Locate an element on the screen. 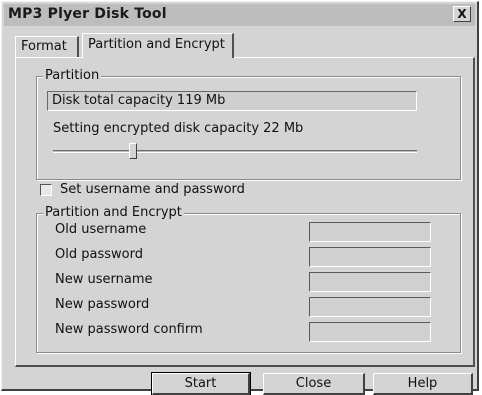 This screenshot has width=482, height=395. old-username-label: Old username is located at coordinates (101, 229).